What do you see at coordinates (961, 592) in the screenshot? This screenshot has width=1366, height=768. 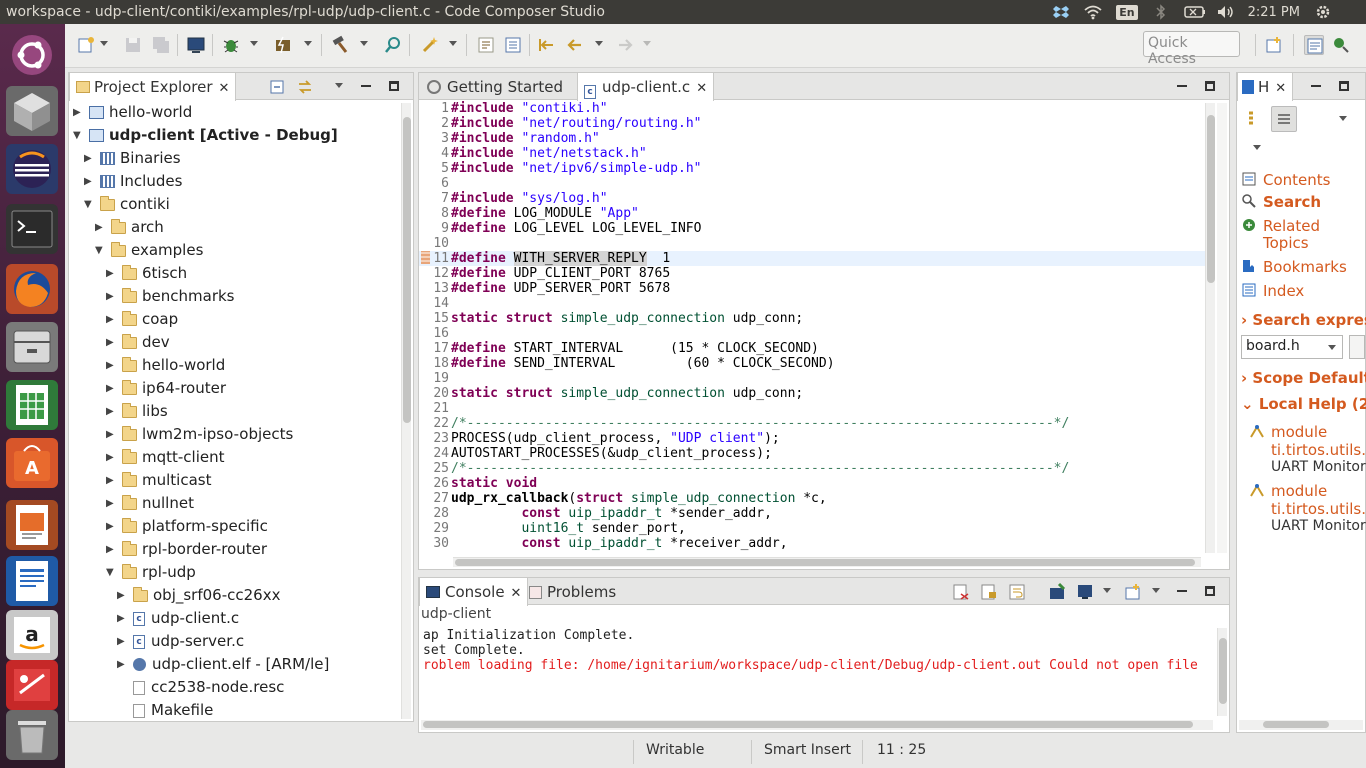 I see `clear-console-icon` at bounding box center [961, 592].